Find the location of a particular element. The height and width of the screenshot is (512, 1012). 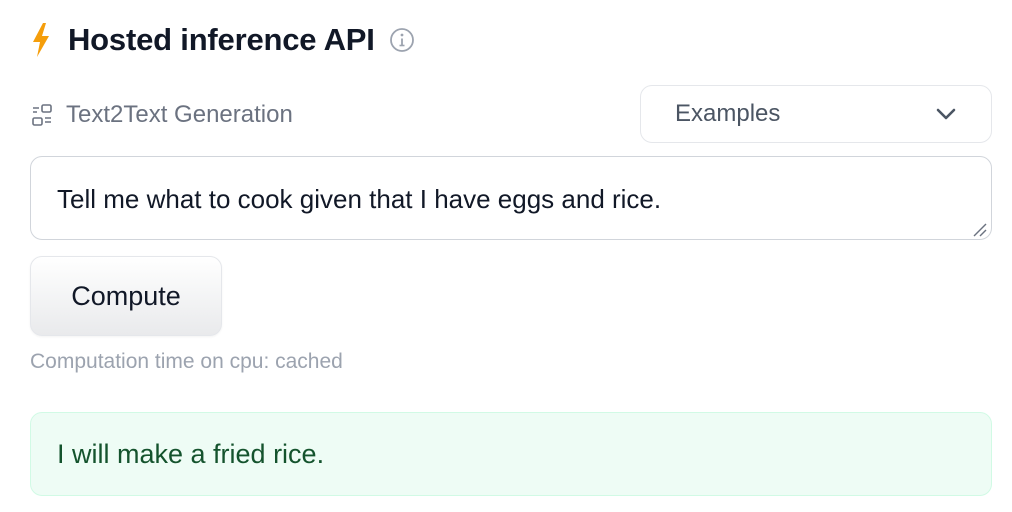

chevron-down-icon is located at coordinates (946, 114).